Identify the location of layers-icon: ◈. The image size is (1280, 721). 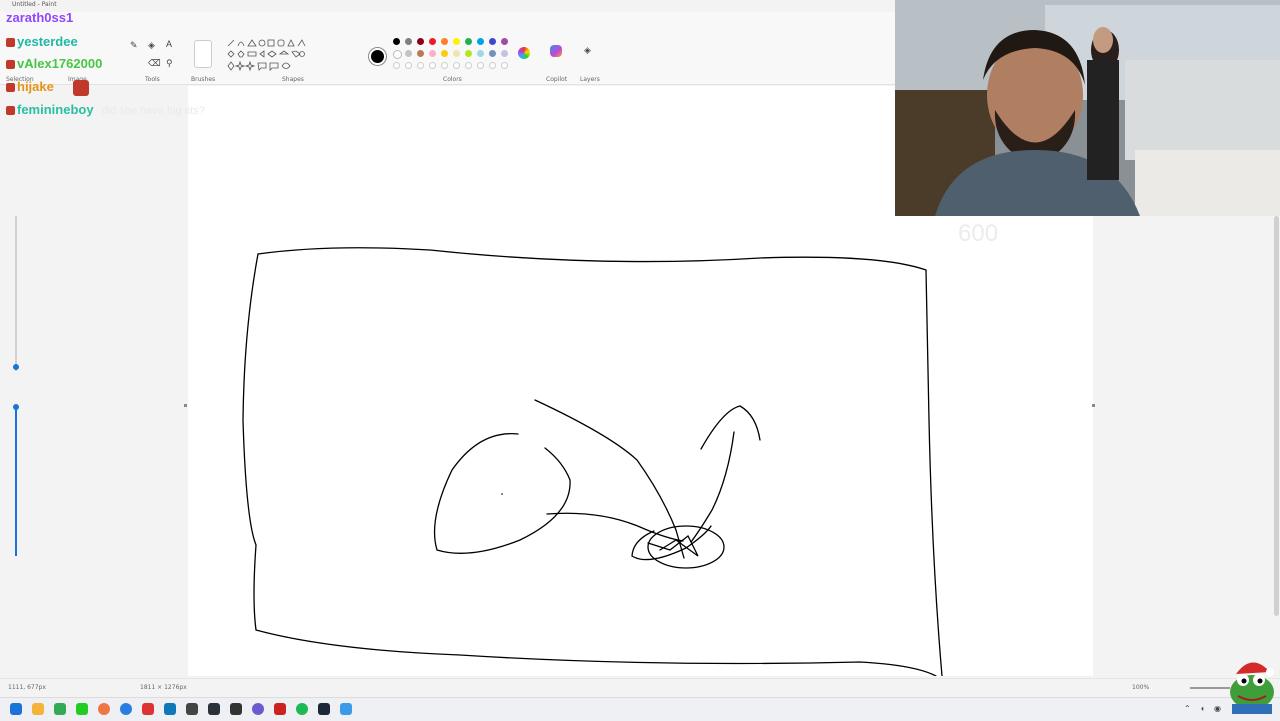
(587, 50).